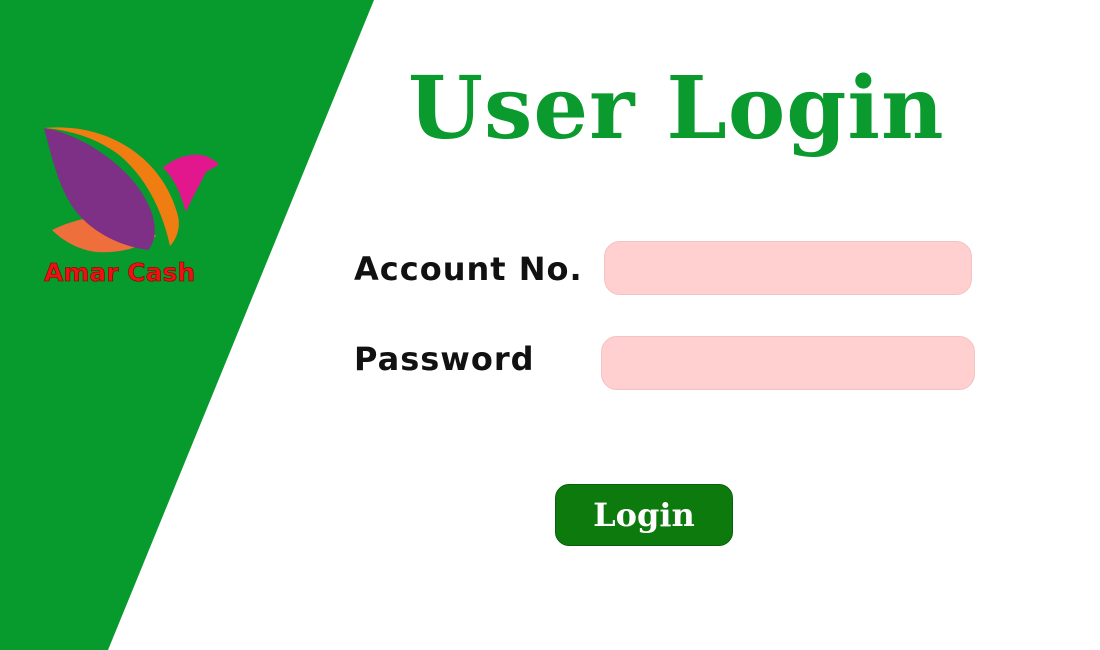 The height and width of the screenshot is (650, 1100). I want to click on page-title: User Login, so click(676, 108).